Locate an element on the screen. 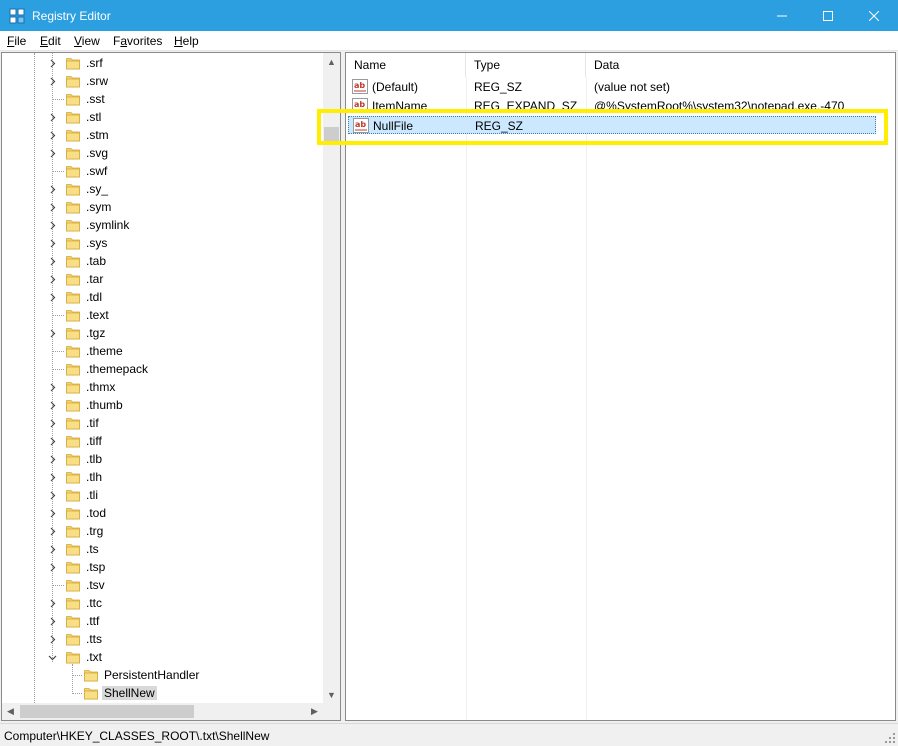 The image size is (898, 746). tree-item: .symlink is located at coordinates (163, 225).